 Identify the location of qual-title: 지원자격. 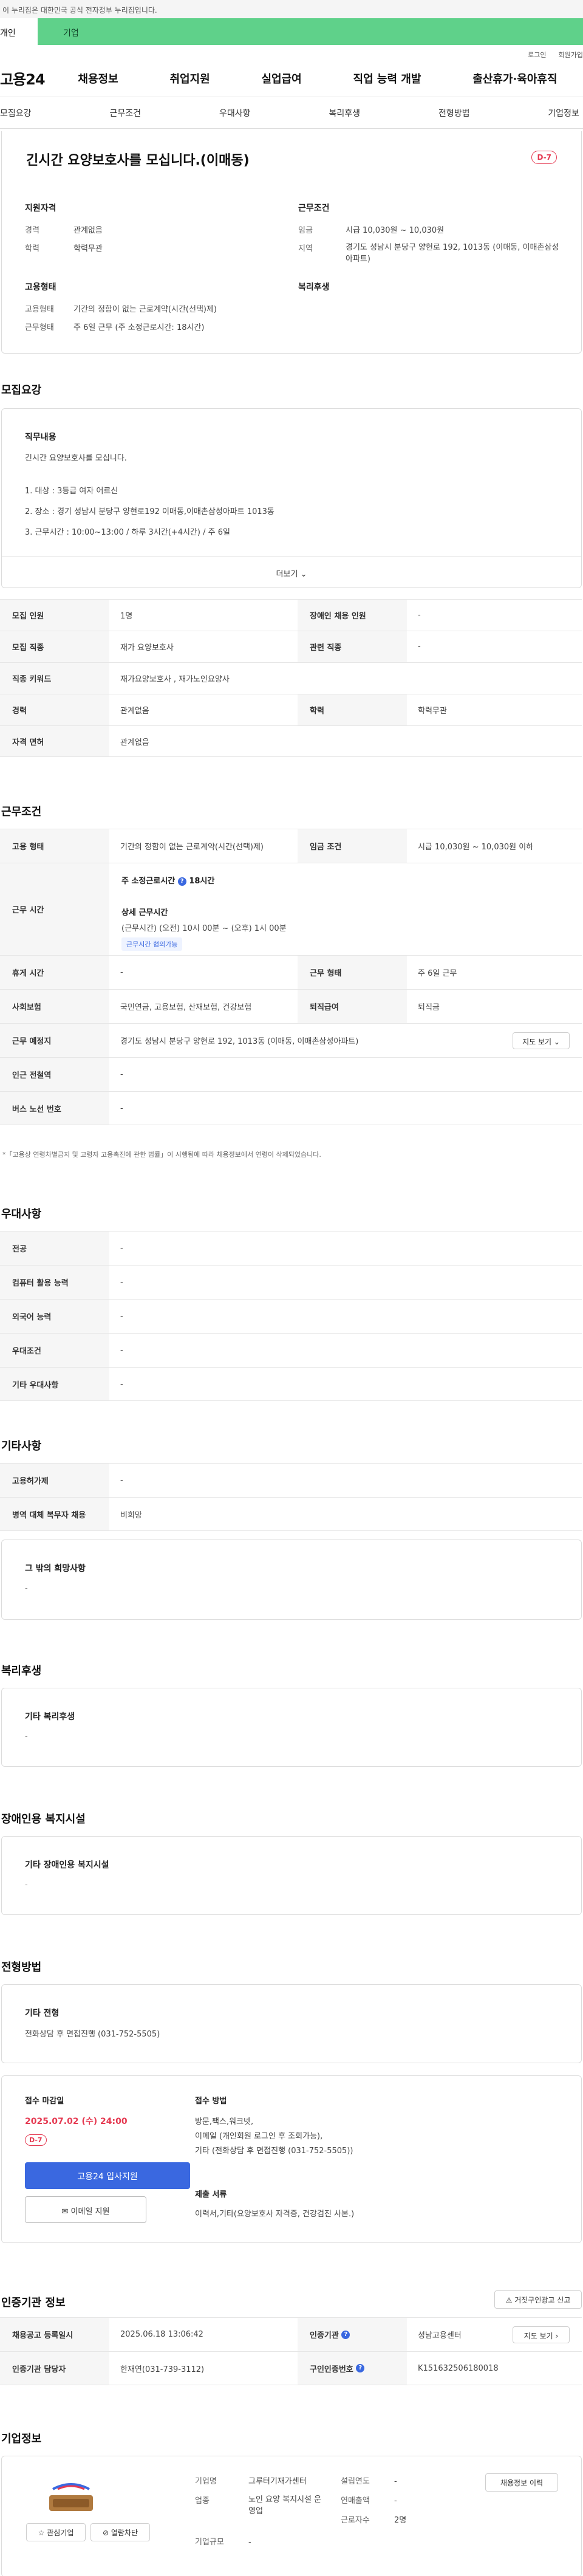
(41, 209).